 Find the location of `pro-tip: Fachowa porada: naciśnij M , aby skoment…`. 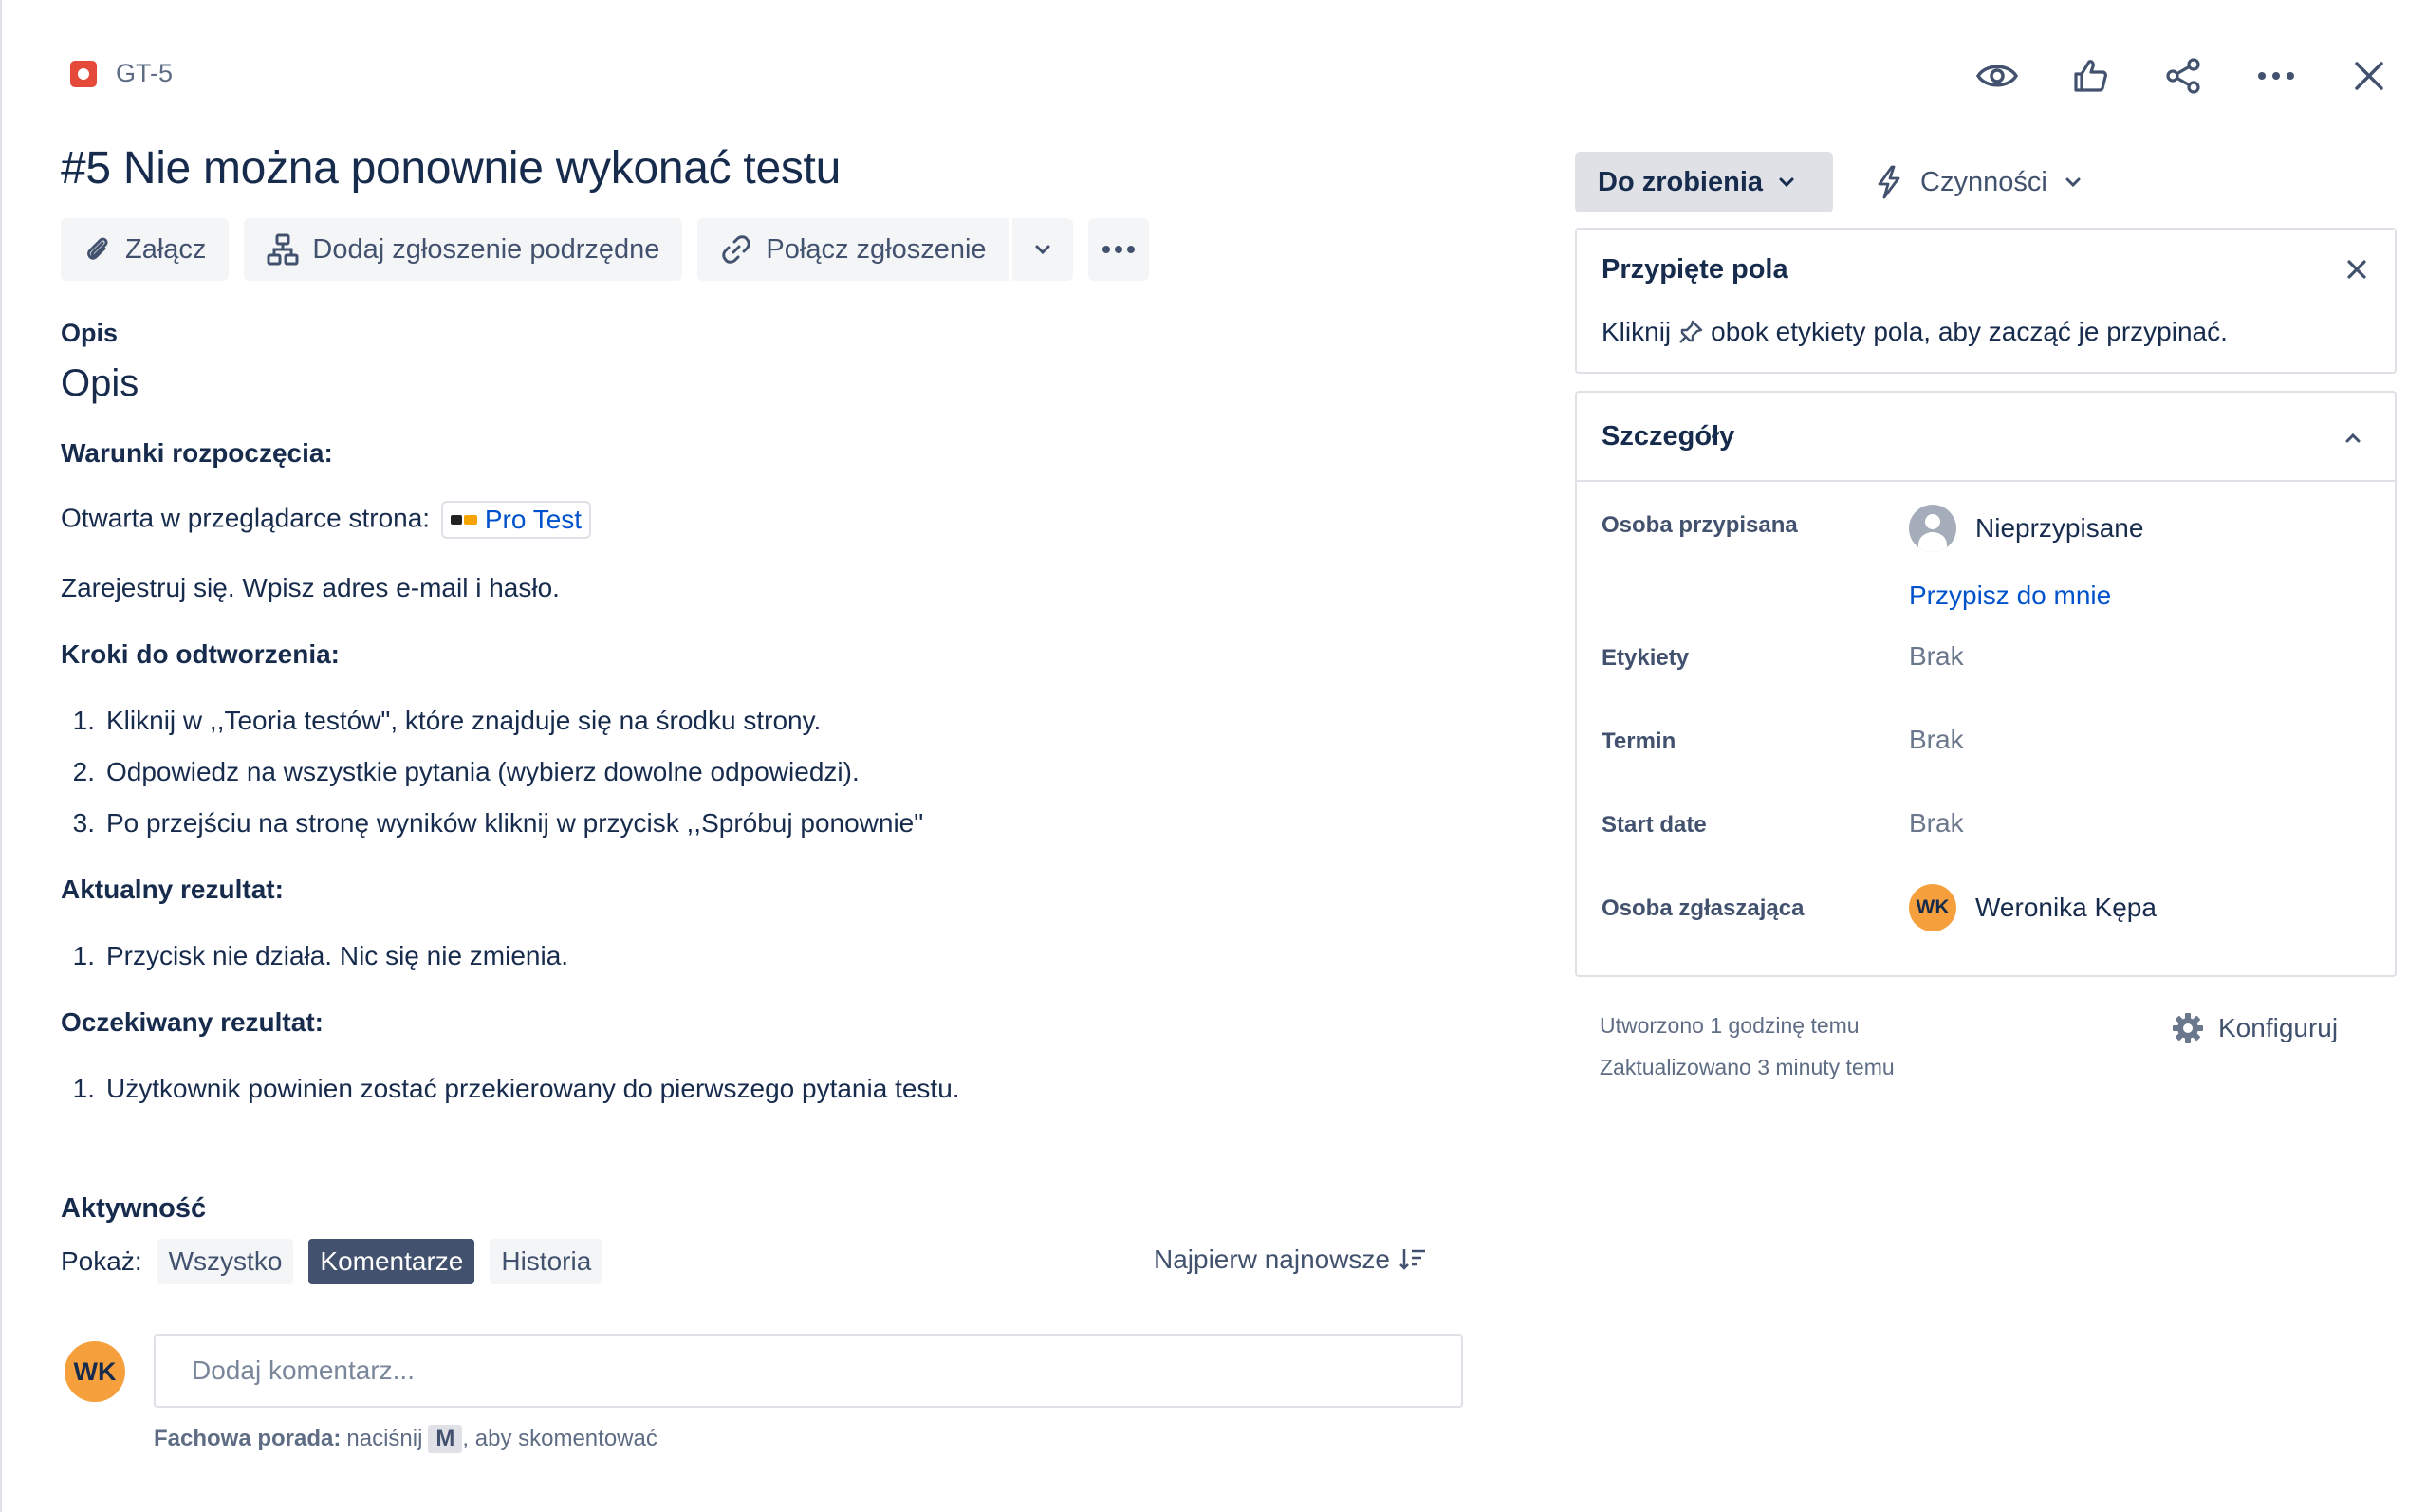

pro-tip: Fachowa porada: naciśnij M , aby skoment… is located at coordinates (406, 1439).